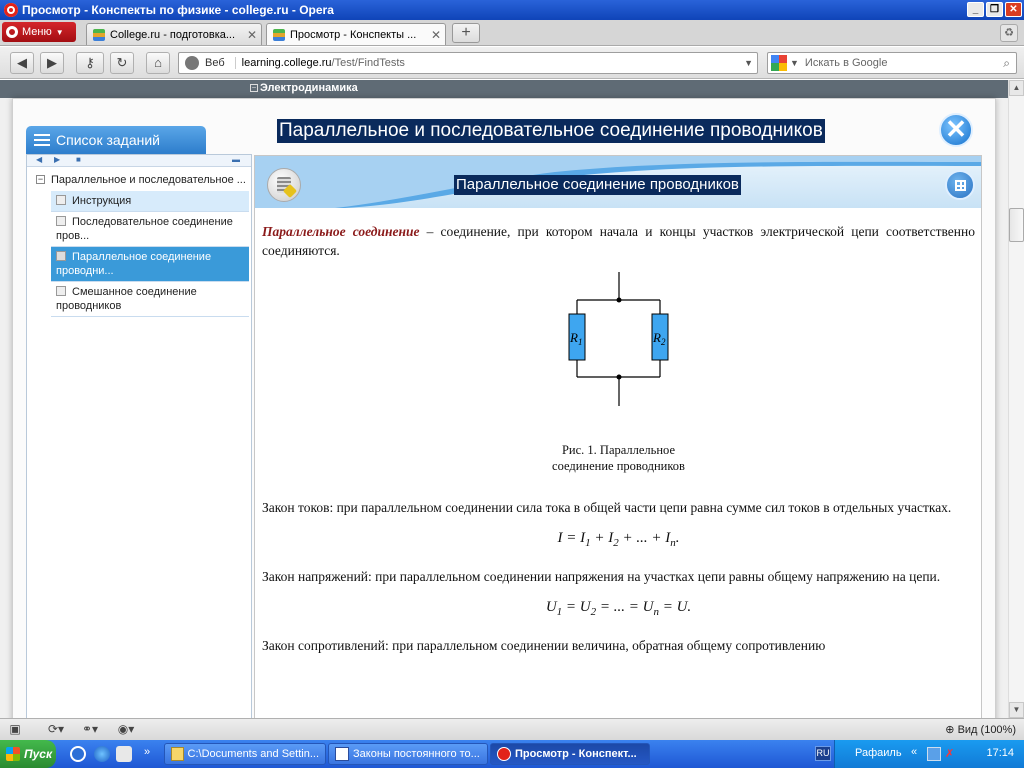 The height and width of the screenshot is (768, 1024). Describe the element at coordinates (919, 754) in the screenshot. I see `system-tray: RU Рафаиль « ✗ 17:14` at that location.